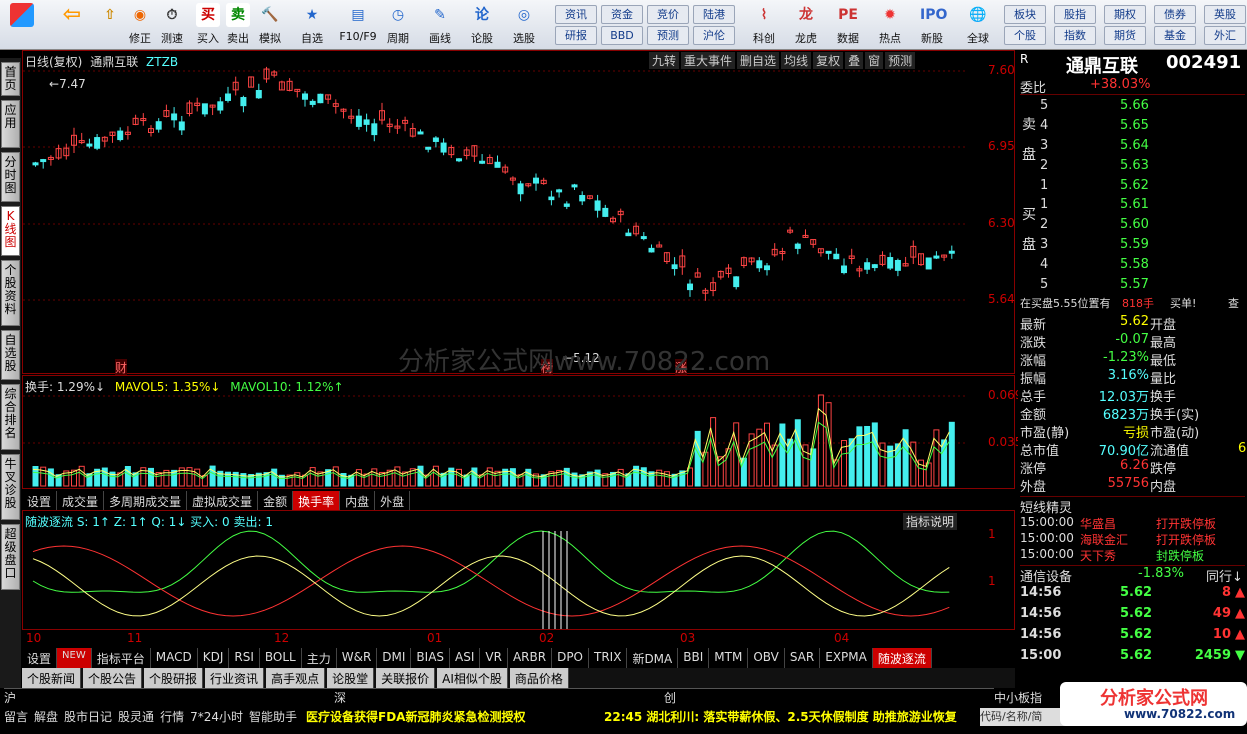 The image size is (1247, 734). What do you see at coordinates (10, 487) in the screenshot?
I see `tab-diagnosis: 牛叉诊股` at bounding box center [10, 487].